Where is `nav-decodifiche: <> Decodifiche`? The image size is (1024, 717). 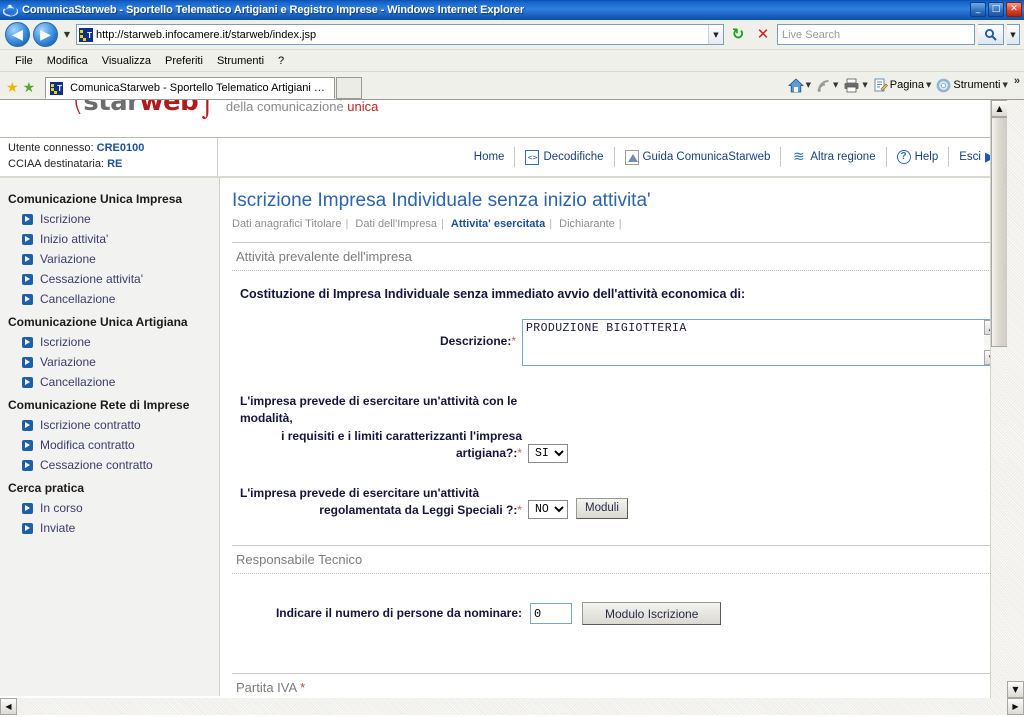
nav-decodifiche: <> Decodifiche is located at coordinates (565, 157).